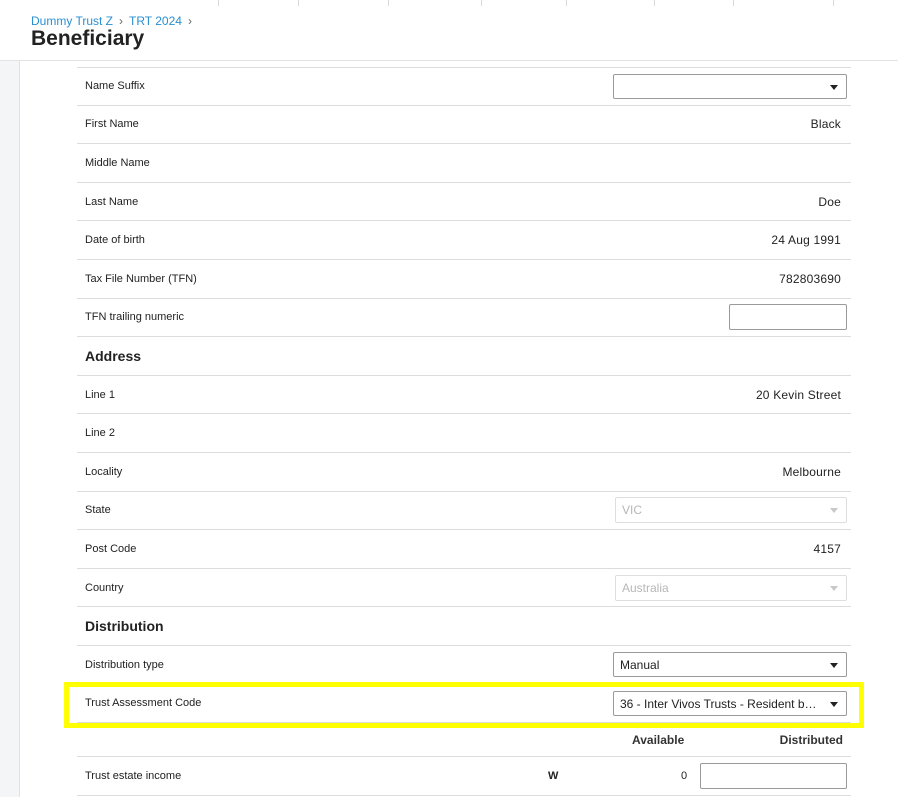  I want to click on row-locality: Locality Melbourne, so click(464, 472).